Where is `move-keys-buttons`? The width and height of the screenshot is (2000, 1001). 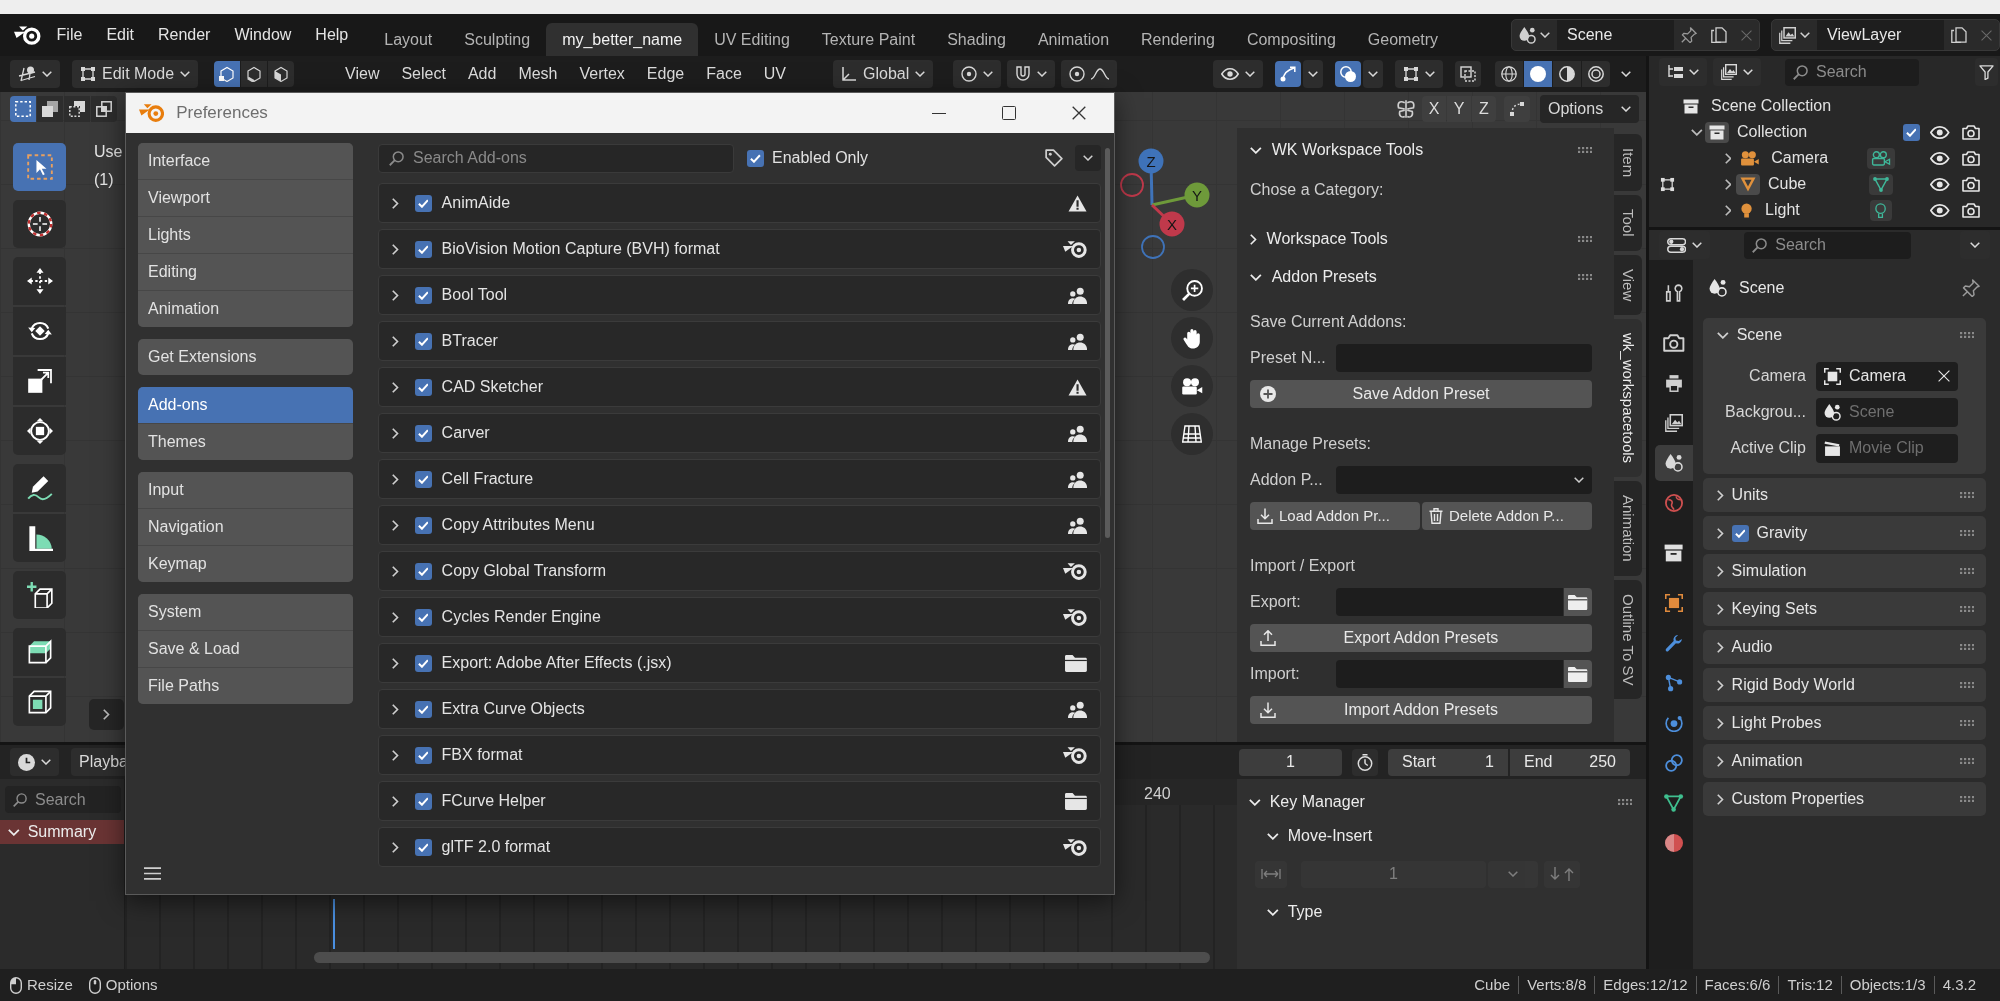 move-keys-buttons is located at coordinates (1562, 874).